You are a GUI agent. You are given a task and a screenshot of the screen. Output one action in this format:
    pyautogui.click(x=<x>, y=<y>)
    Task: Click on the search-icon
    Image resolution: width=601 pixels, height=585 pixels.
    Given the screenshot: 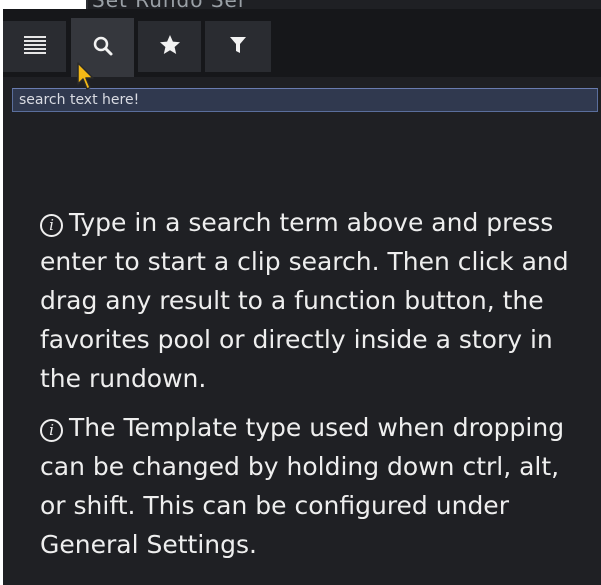 What is the action you would take?
    pyautogui.click(x=103, y=48)
    